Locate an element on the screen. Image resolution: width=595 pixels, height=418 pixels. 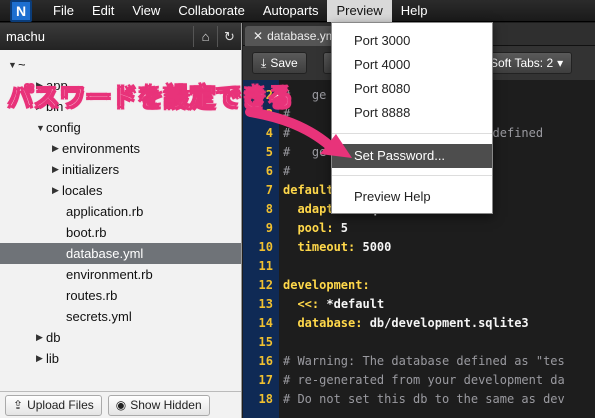
annotation-arrow is located at coordinates (298, 132).